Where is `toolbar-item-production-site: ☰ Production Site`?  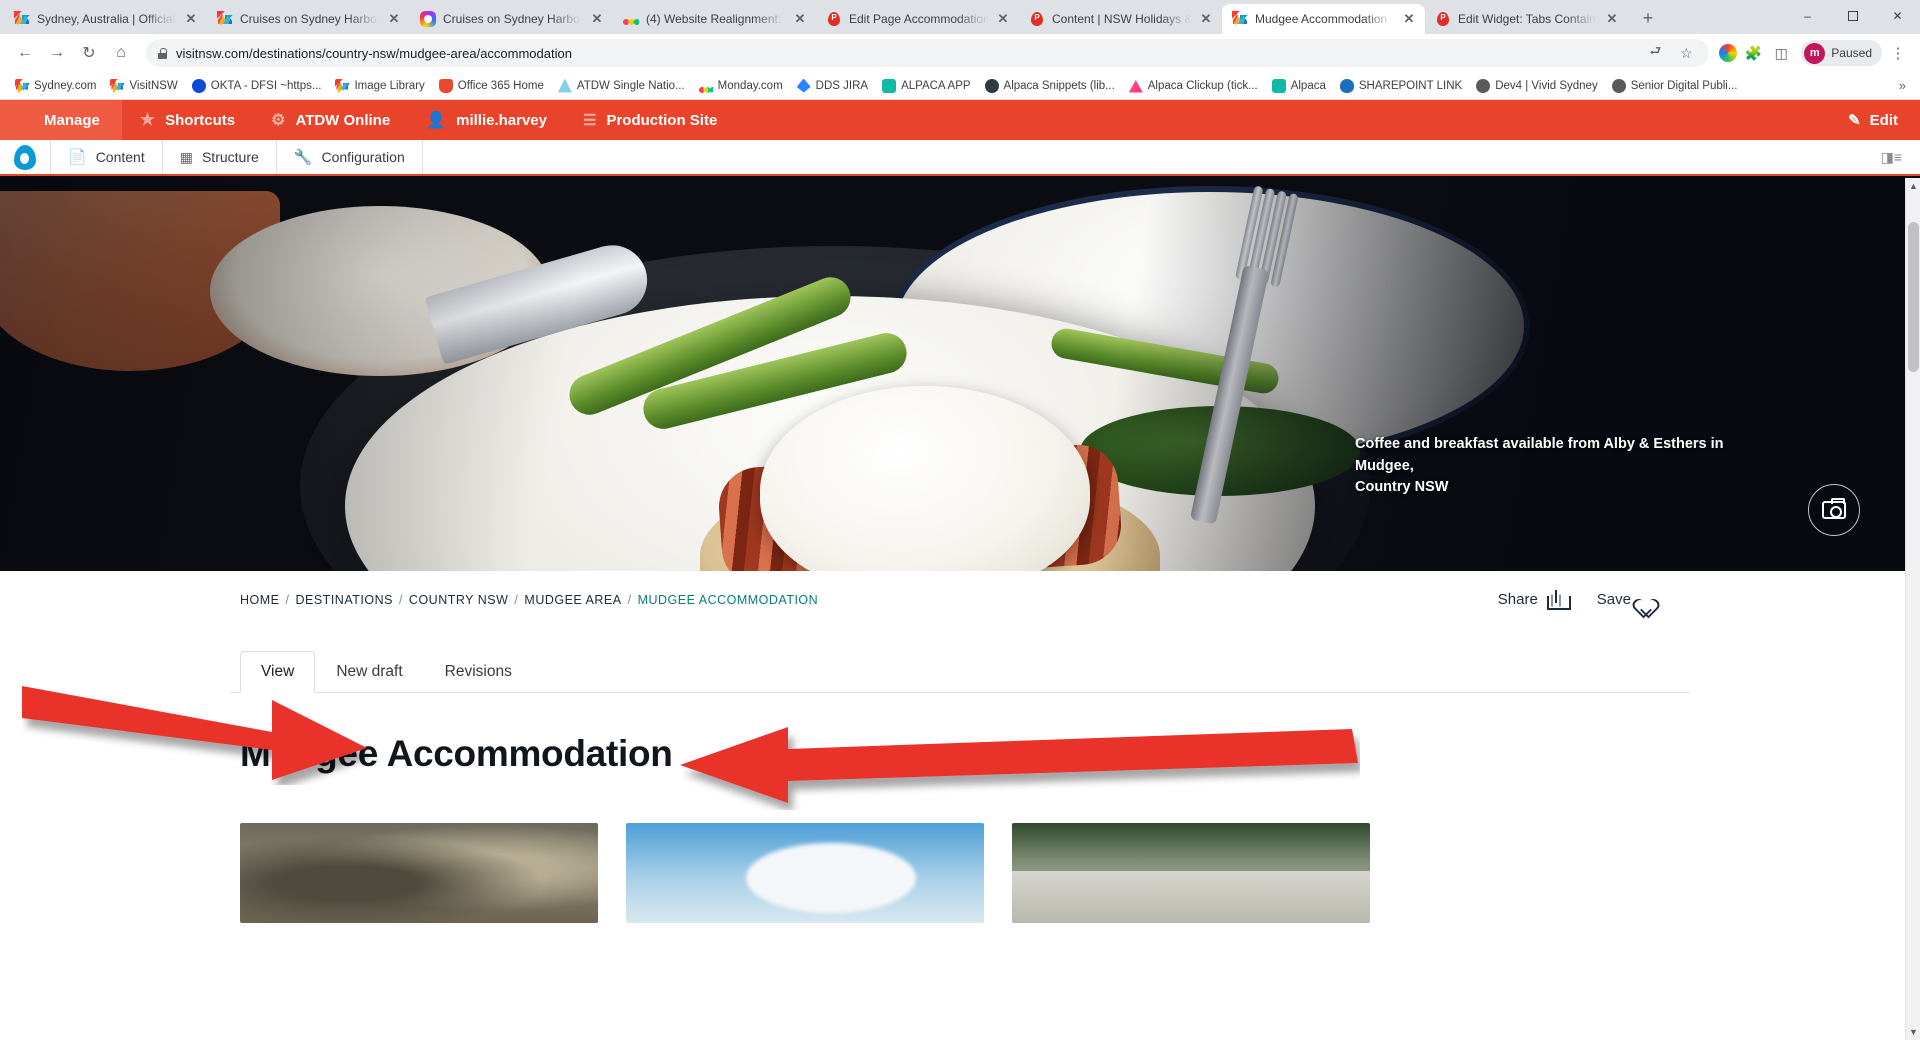
toolbar-item-production-site: ☰ Production Site is located at coordinates (650, 120).